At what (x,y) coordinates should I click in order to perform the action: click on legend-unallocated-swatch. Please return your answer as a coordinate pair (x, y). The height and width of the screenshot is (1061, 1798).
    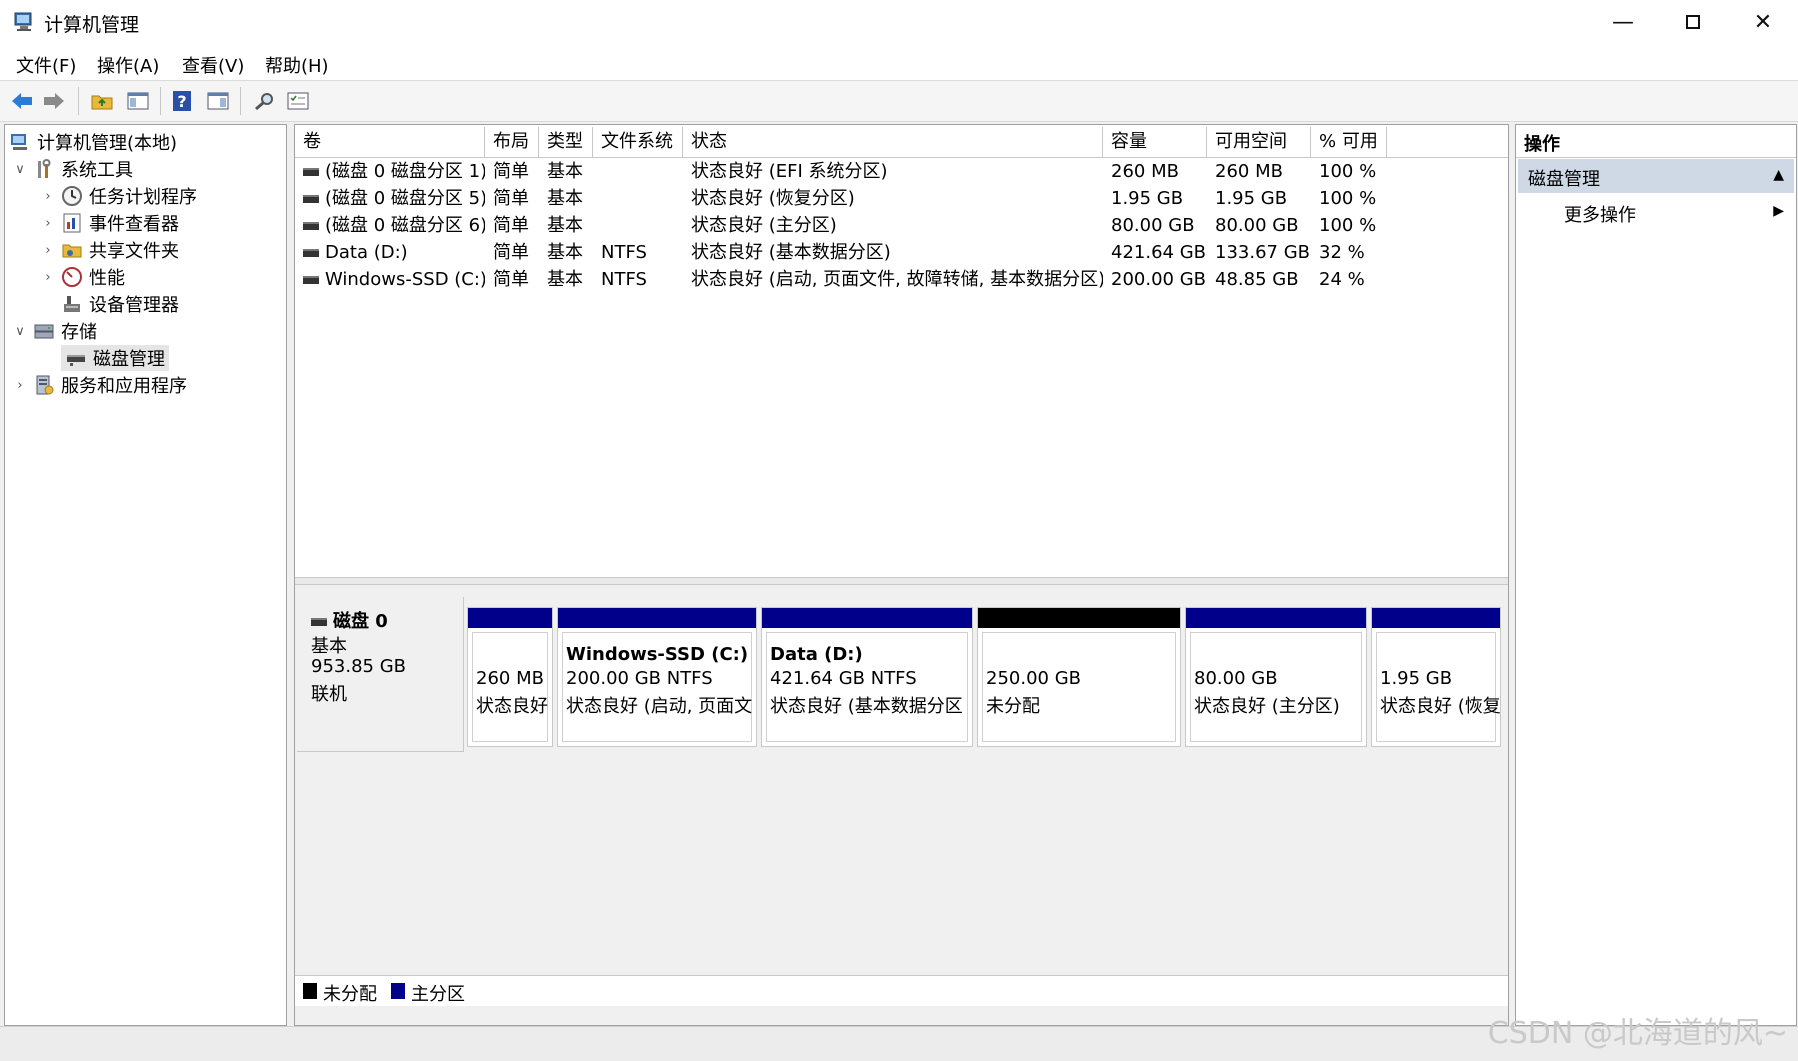
    Looking at the image, I should click on (310, 991).